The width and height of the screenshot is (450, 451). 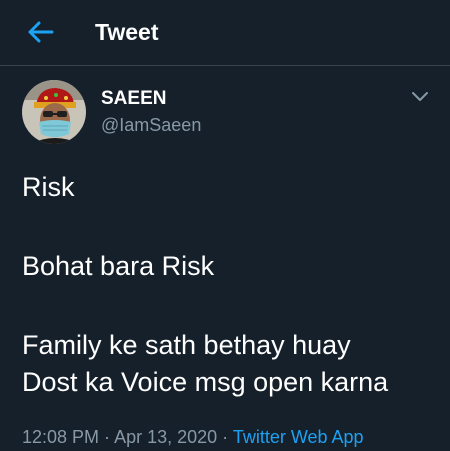 What do you see at coordinates (205, 382) in the screenshot?
I see `tweet-text-line: Dost ka Voice msg open karna` at bounding box center [205, 382].